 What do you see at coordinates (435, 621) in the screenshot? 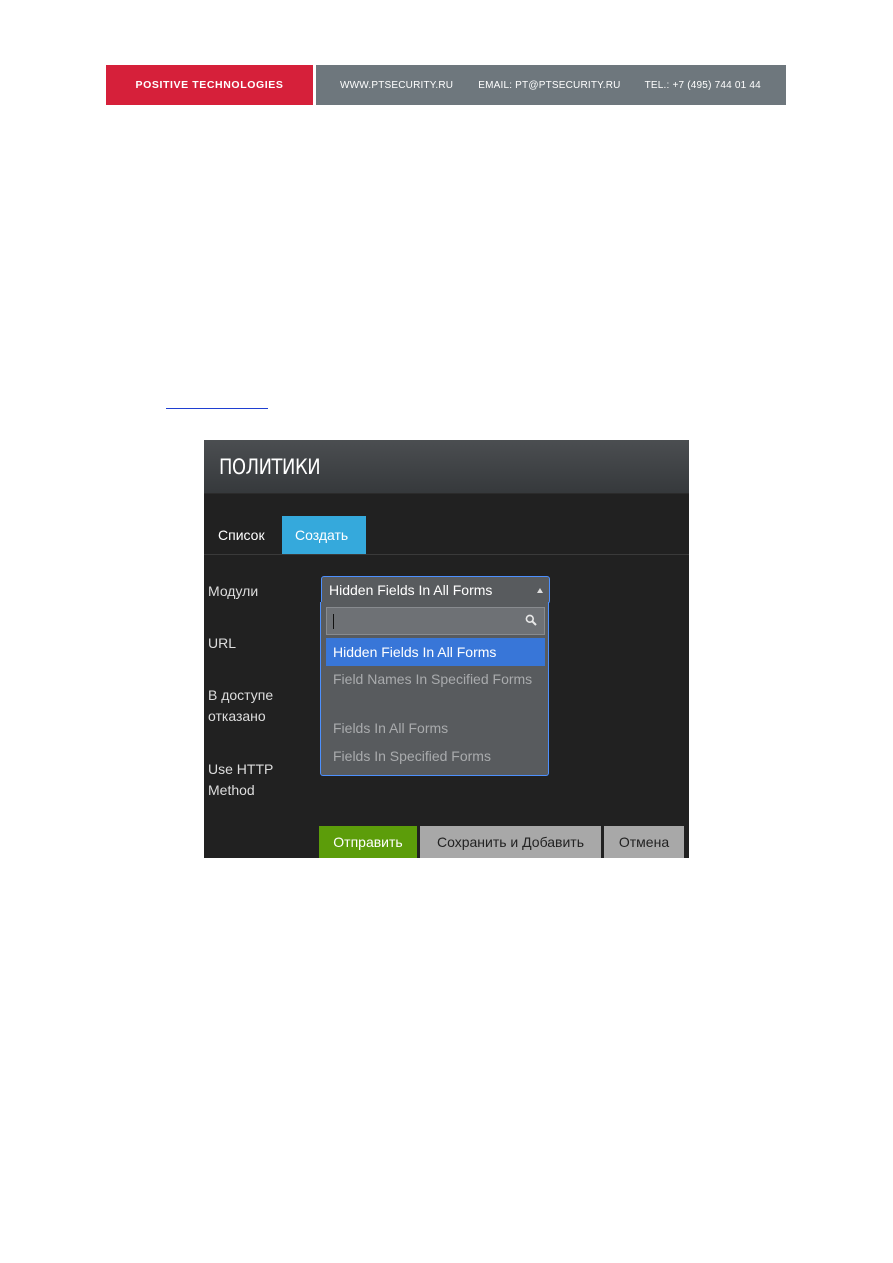
I see `dropdown-search-input` at bounding box center [435, 621].